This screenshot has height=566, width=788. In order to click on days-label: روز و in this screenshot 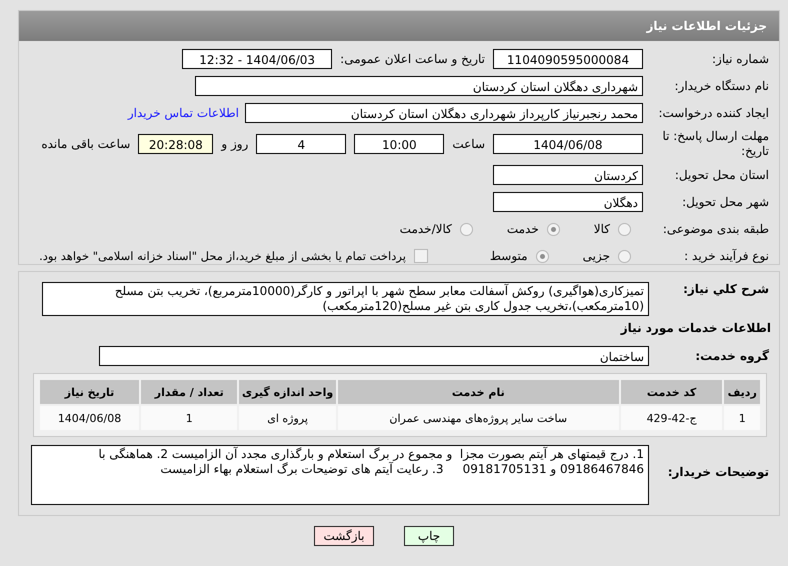, I will do `click(234, 144)`.